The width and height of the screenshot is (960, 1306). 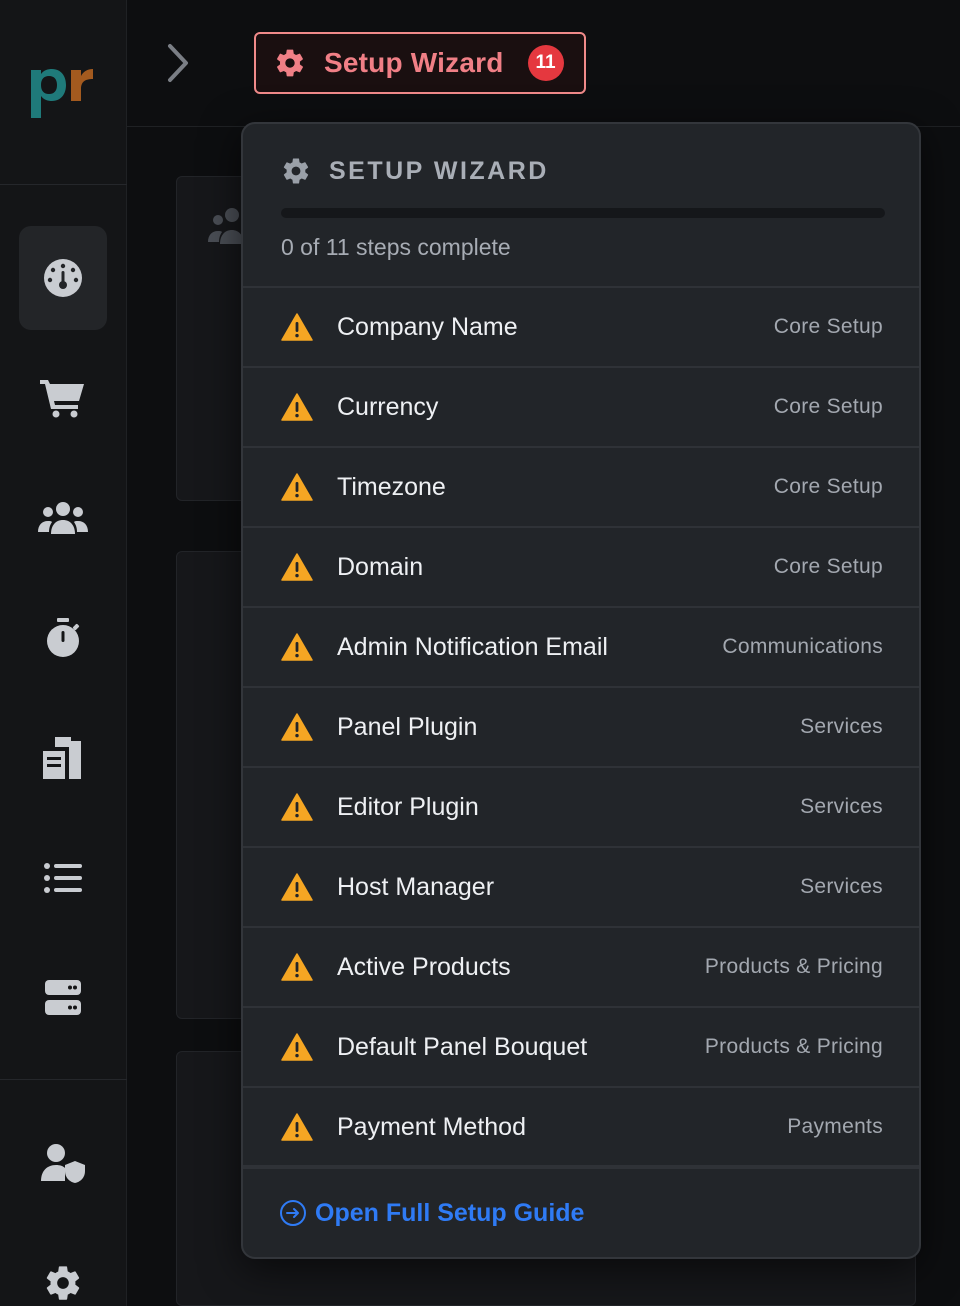 What do you see at coordinates (581, 568) in the screenshot?
I see `setup-step: Domain Core Setup` at bounding box center [581, 568].